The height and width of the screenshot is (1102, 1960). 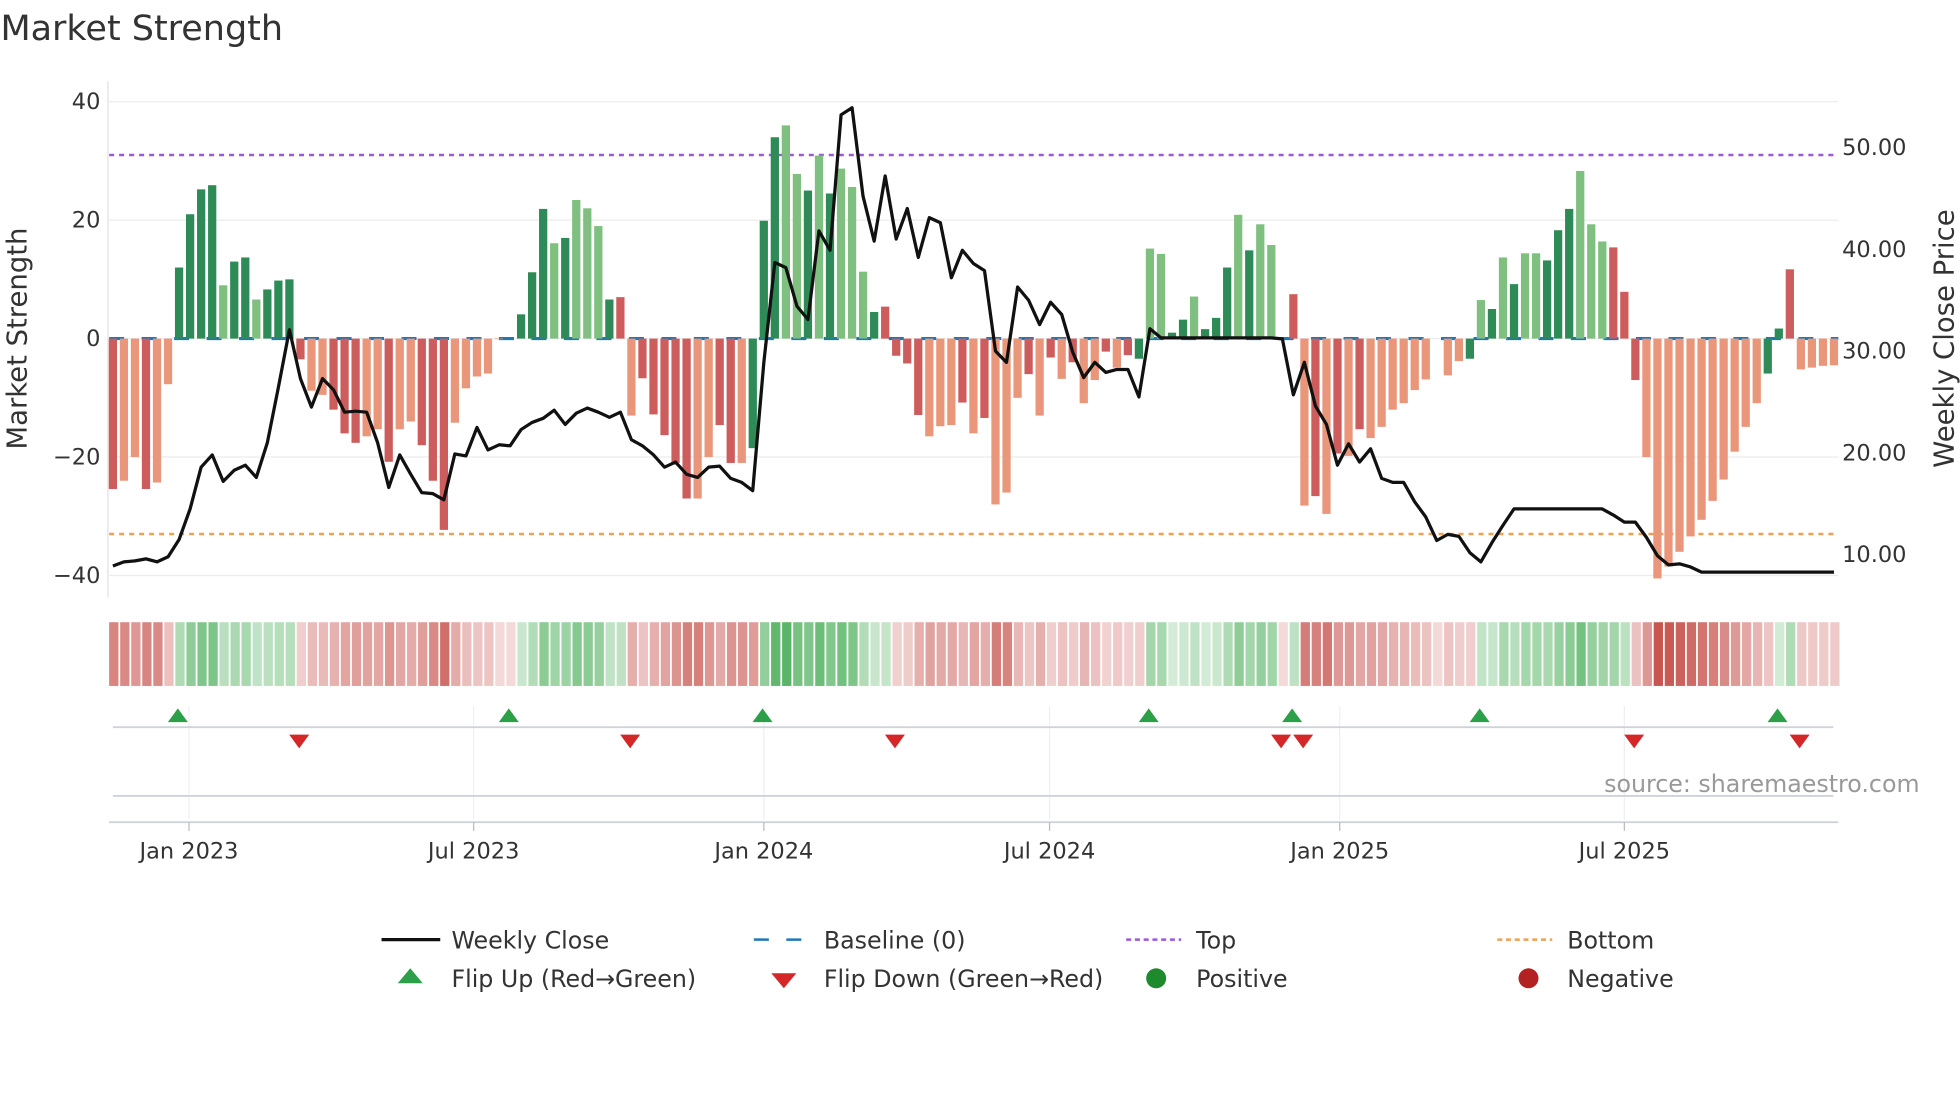 What do you see at coordinates (974, 764) in the screenshot?
I see `flip-markers-panel` at bounding box center [974, 764].